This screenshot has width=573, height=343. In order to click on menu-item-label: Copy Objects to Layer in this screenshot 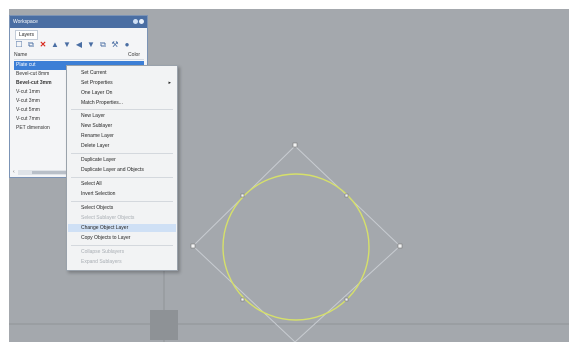, I will do `click(106, 238)`.